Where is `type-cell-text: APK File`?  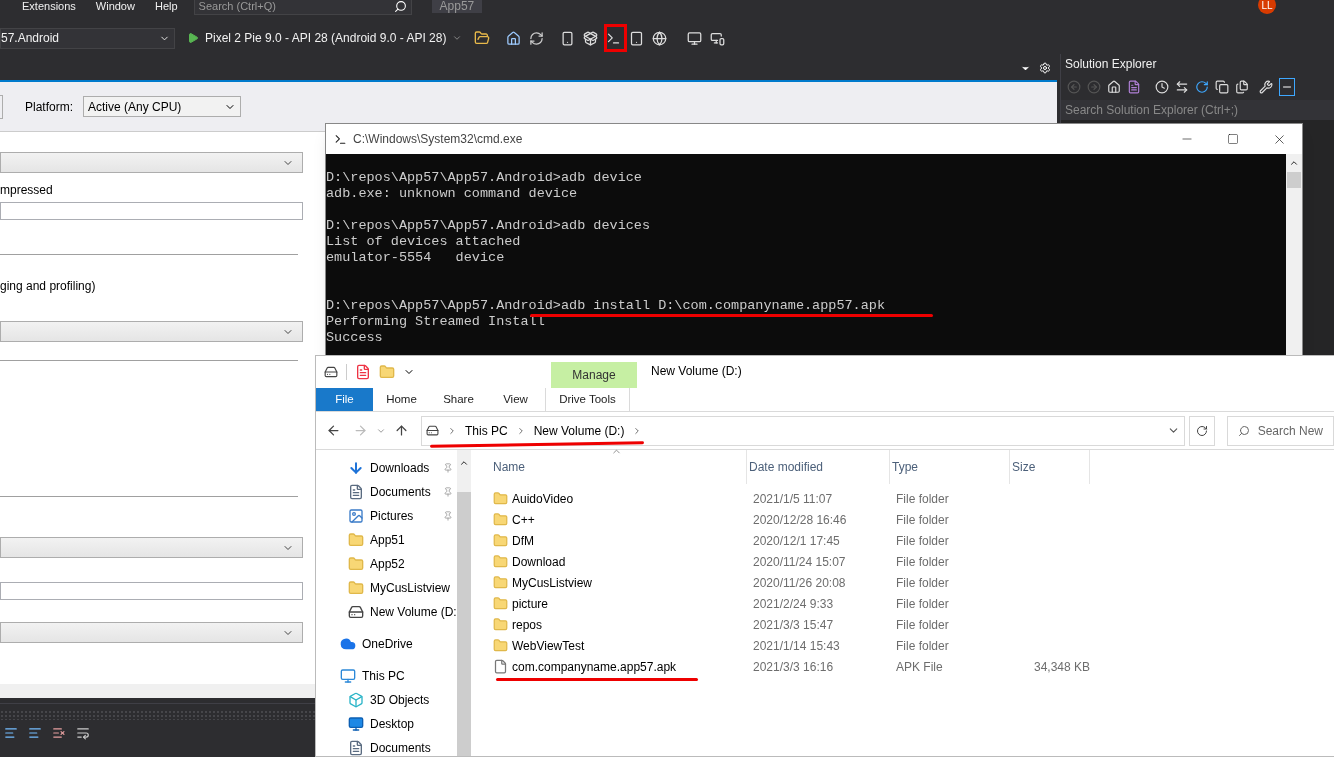
type-cell-text: APK File is located at coordinates (919, 667).